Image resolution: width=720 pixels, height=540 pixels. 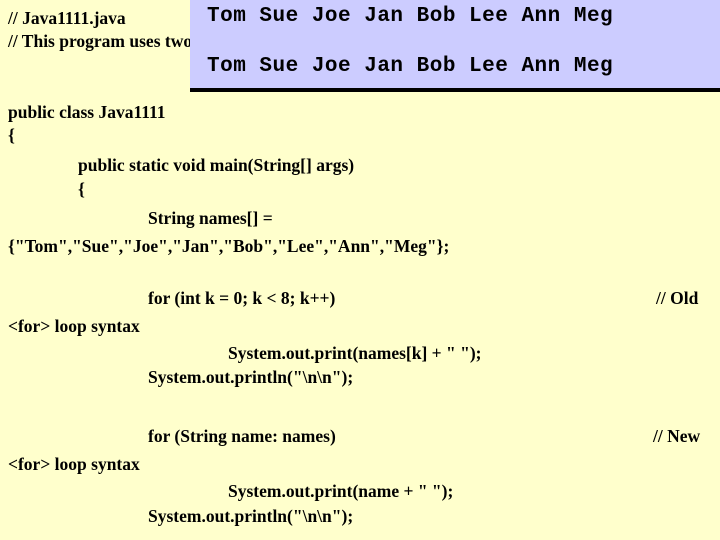 I want to click on code-comment-new: // New, so click(x=677, y=436).